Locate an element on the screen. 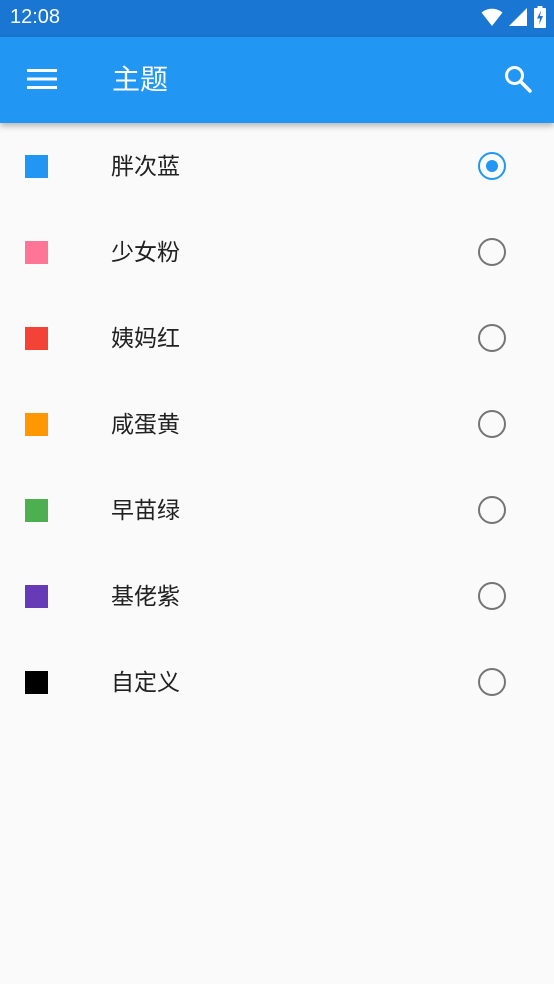  theme-label: 少女粉 is located at coordinates (145, 253).